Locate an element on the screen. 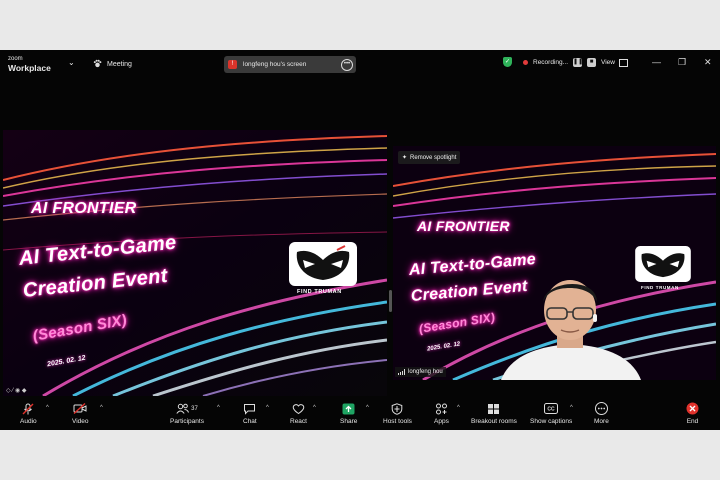  breakout-rooms-button: Breakout rooms is located at coordinates (494, 413).